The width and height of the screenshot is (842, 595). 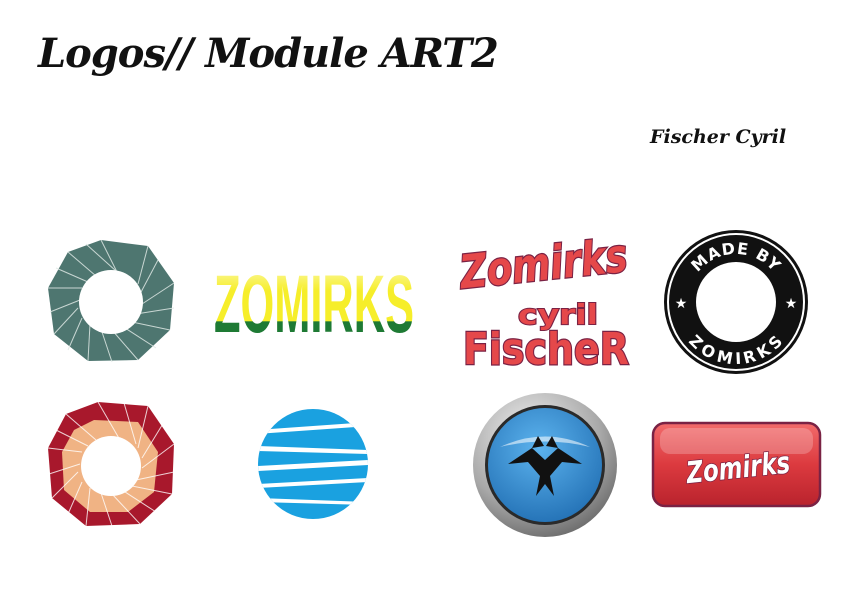 What do you see at coordinates (111, 464) in the screenshot?
I see `crimson-octagon-ring-logo` at bounding box center [111, 464].